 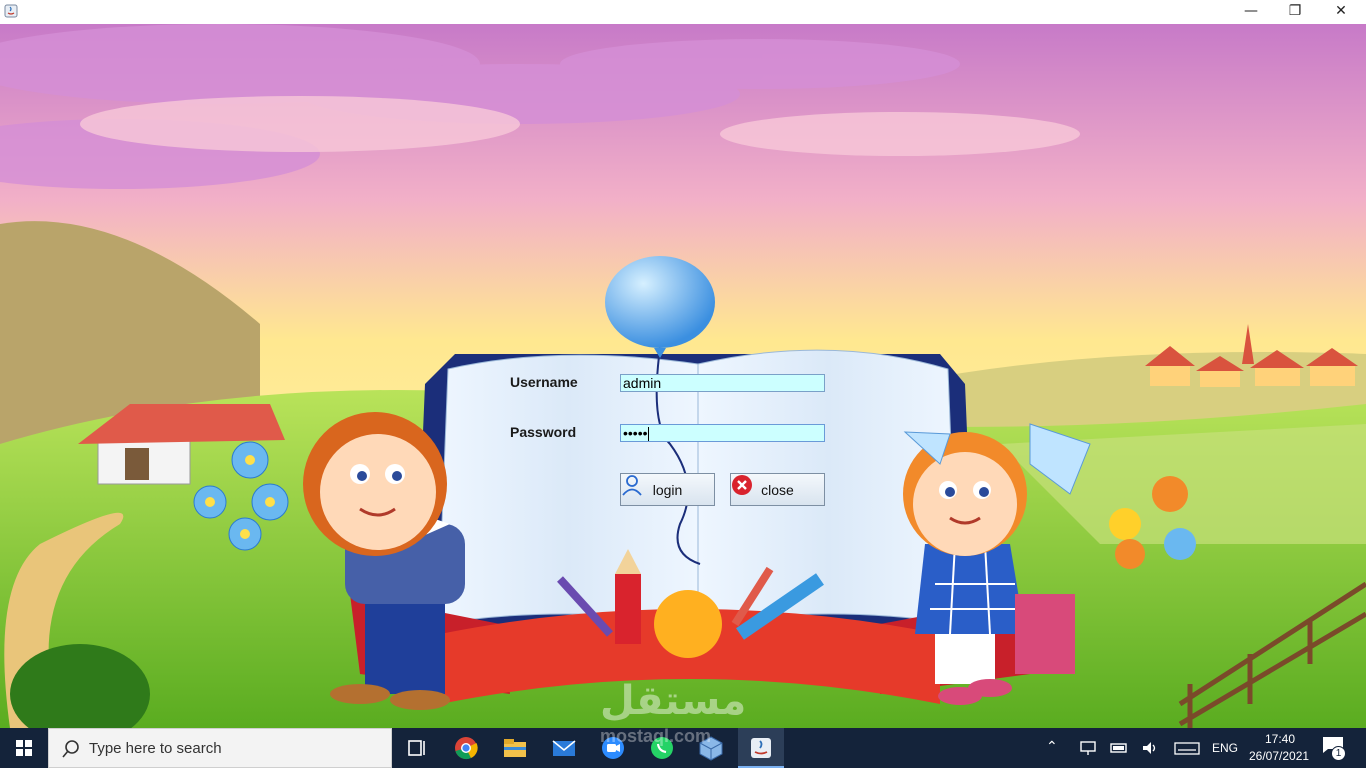 What do you see at coordinates (635, 433) in the screenshot?
I see `password-dots: •••••` at bounding box center [635, 433].